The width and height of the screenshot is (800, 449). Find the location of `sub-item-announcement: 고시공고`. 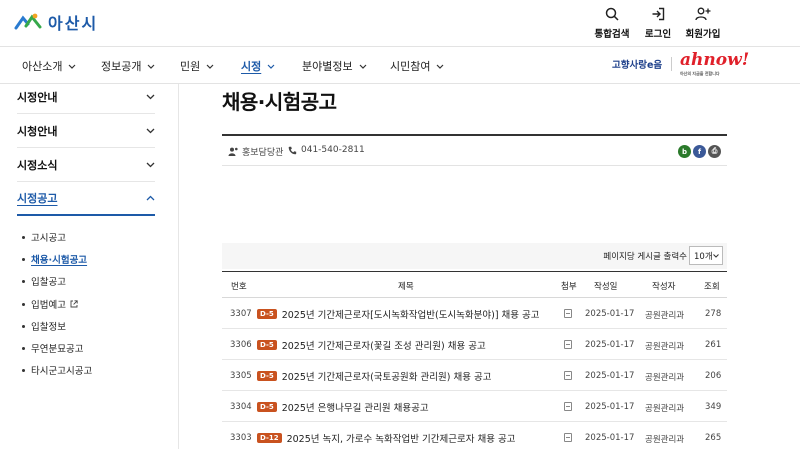

sub-item-announcement: 고시공고 is located at coordinates (44, 237).